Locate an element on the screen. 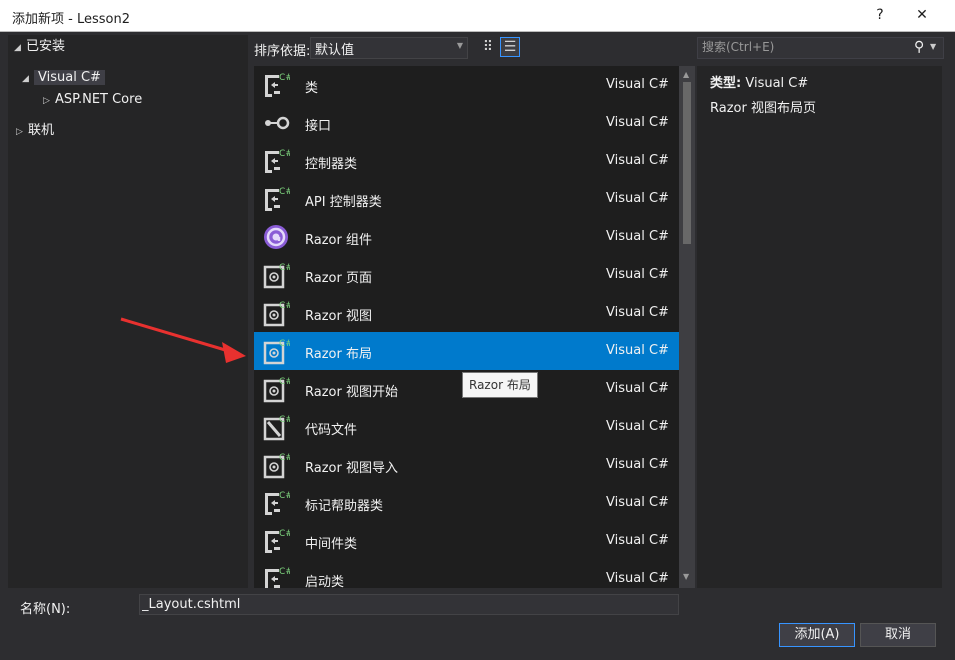 Image resolution: width=955 pixels, height=660 pixels. template-name: 标记帮助器类 is located at coordinates (344, 506).